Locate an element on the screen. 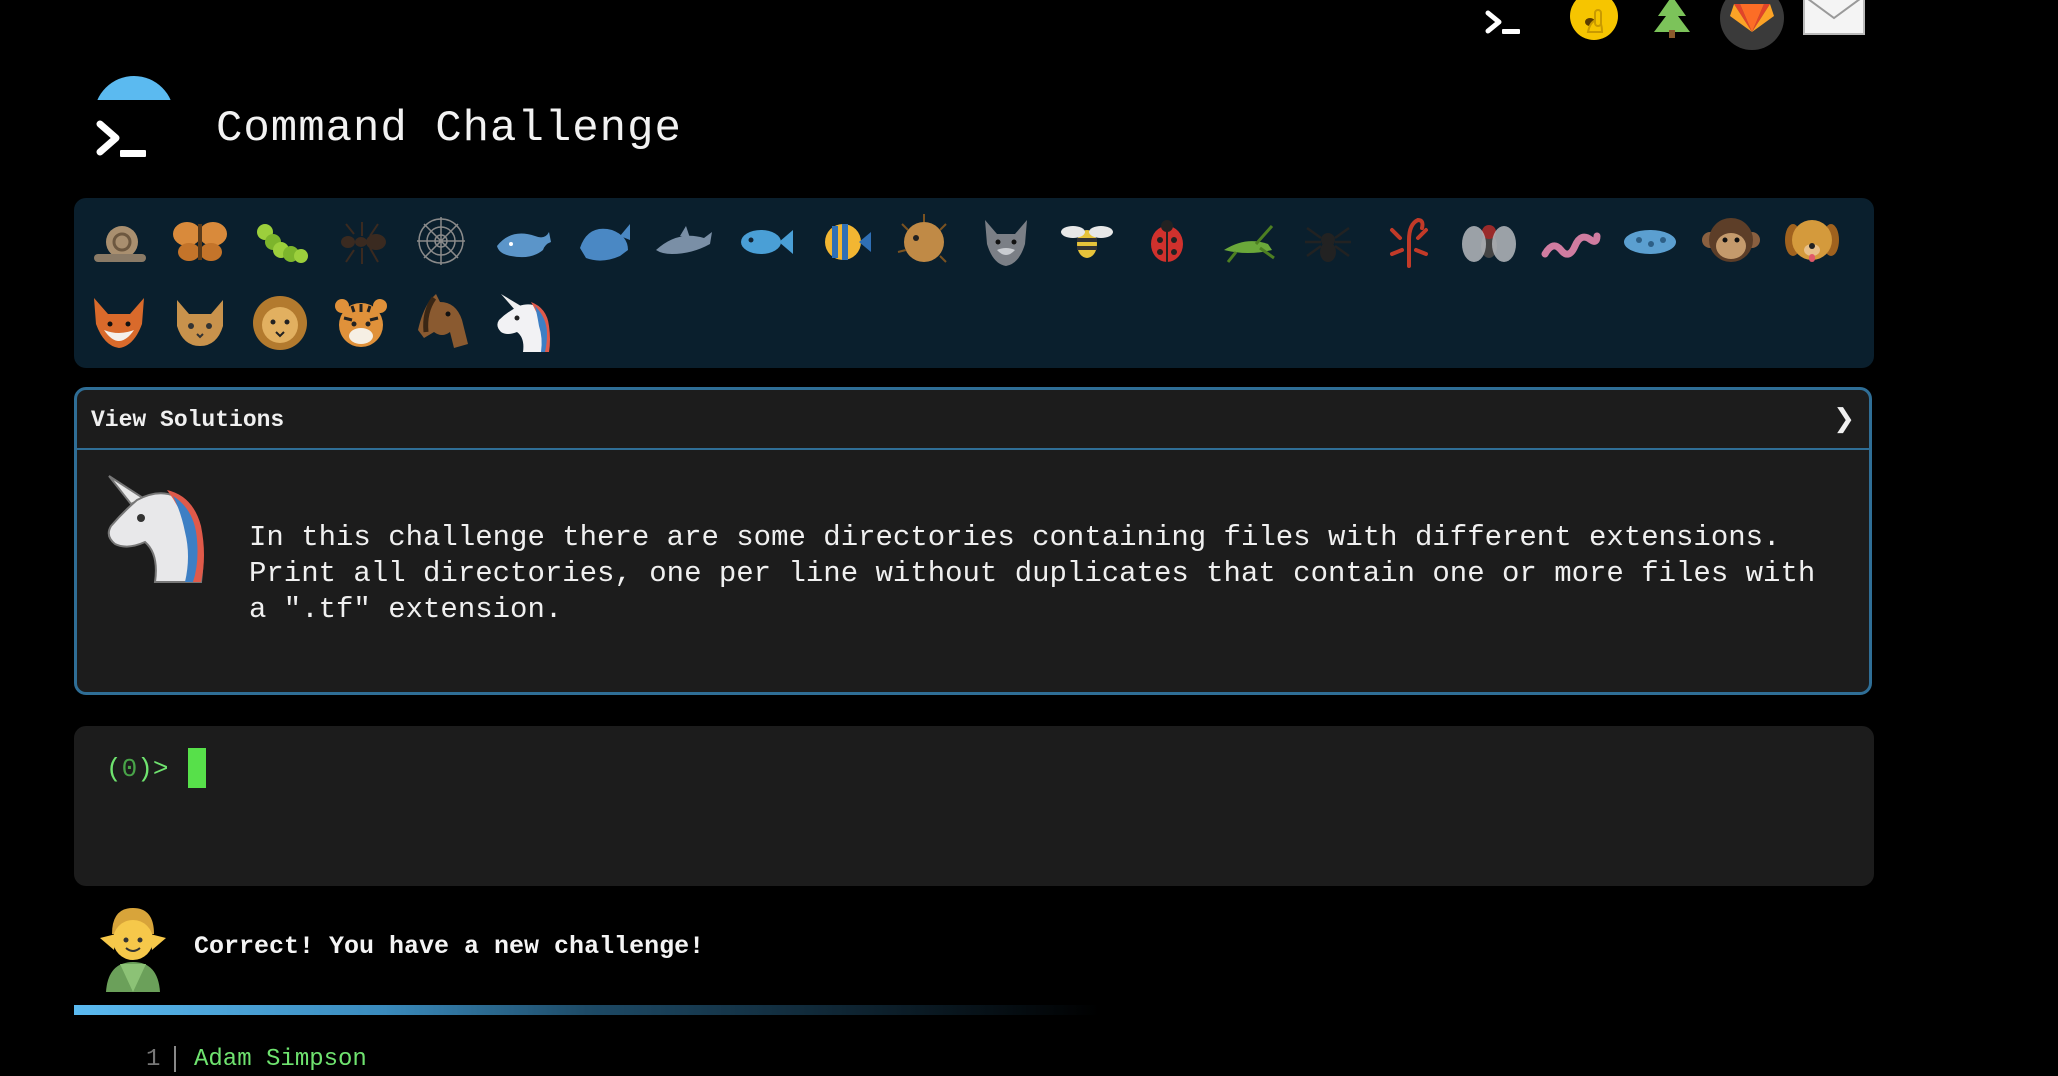  worm-icon is located at coordinates (1570, 241).